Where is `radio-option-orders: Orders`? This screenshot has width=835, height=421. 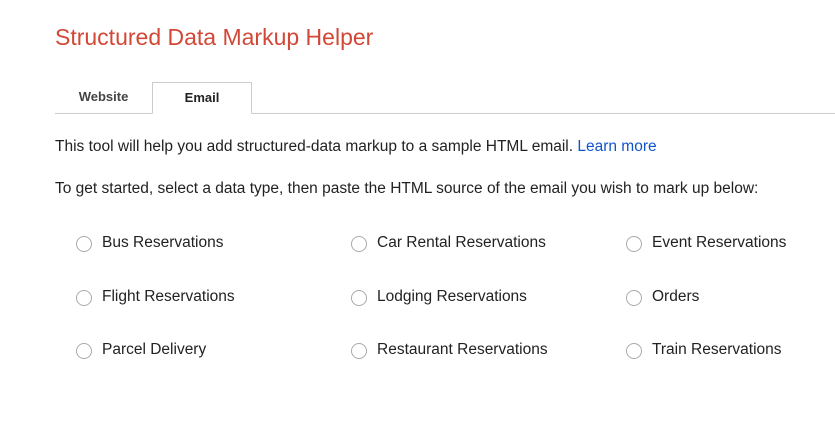 radio-option-orders: Orders is located at coordinates (662, 297).